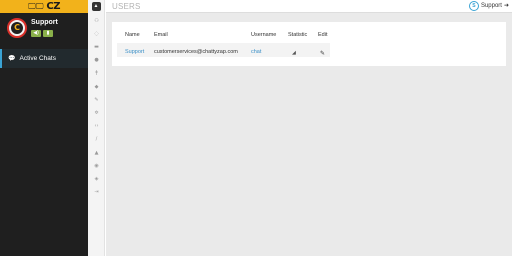 This screenshot has width=512, height=256. Describe the element at coordinates (96, 87) in the screenshot. I see `tag-icon: ◆` at that location.